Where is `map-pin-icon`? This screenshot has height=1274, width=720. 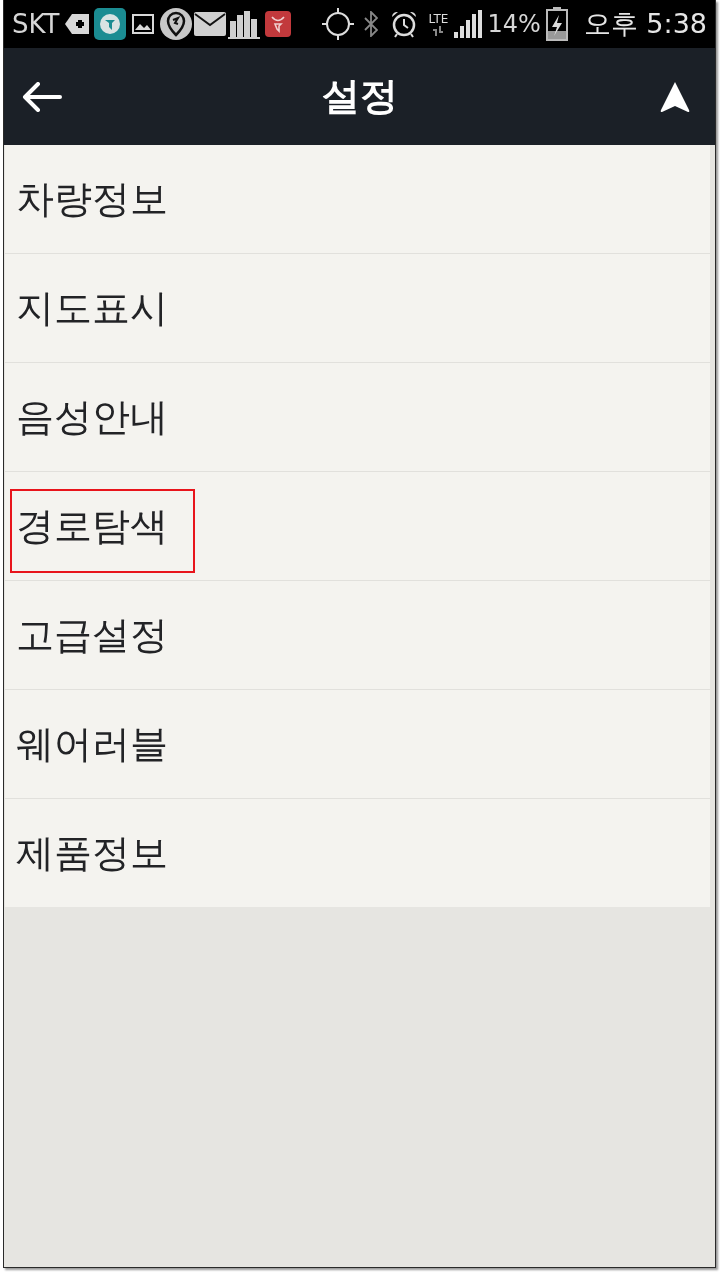 map-pin-icon is located at coordinates (176, 24).